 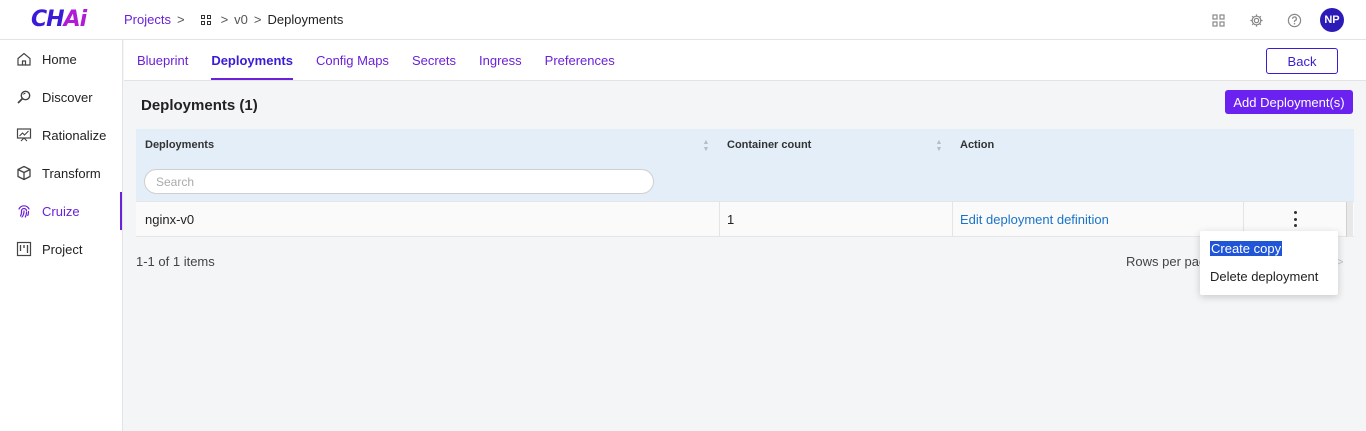 I want to click on sidebar-item-home: Home, so click(x=61, y=59).